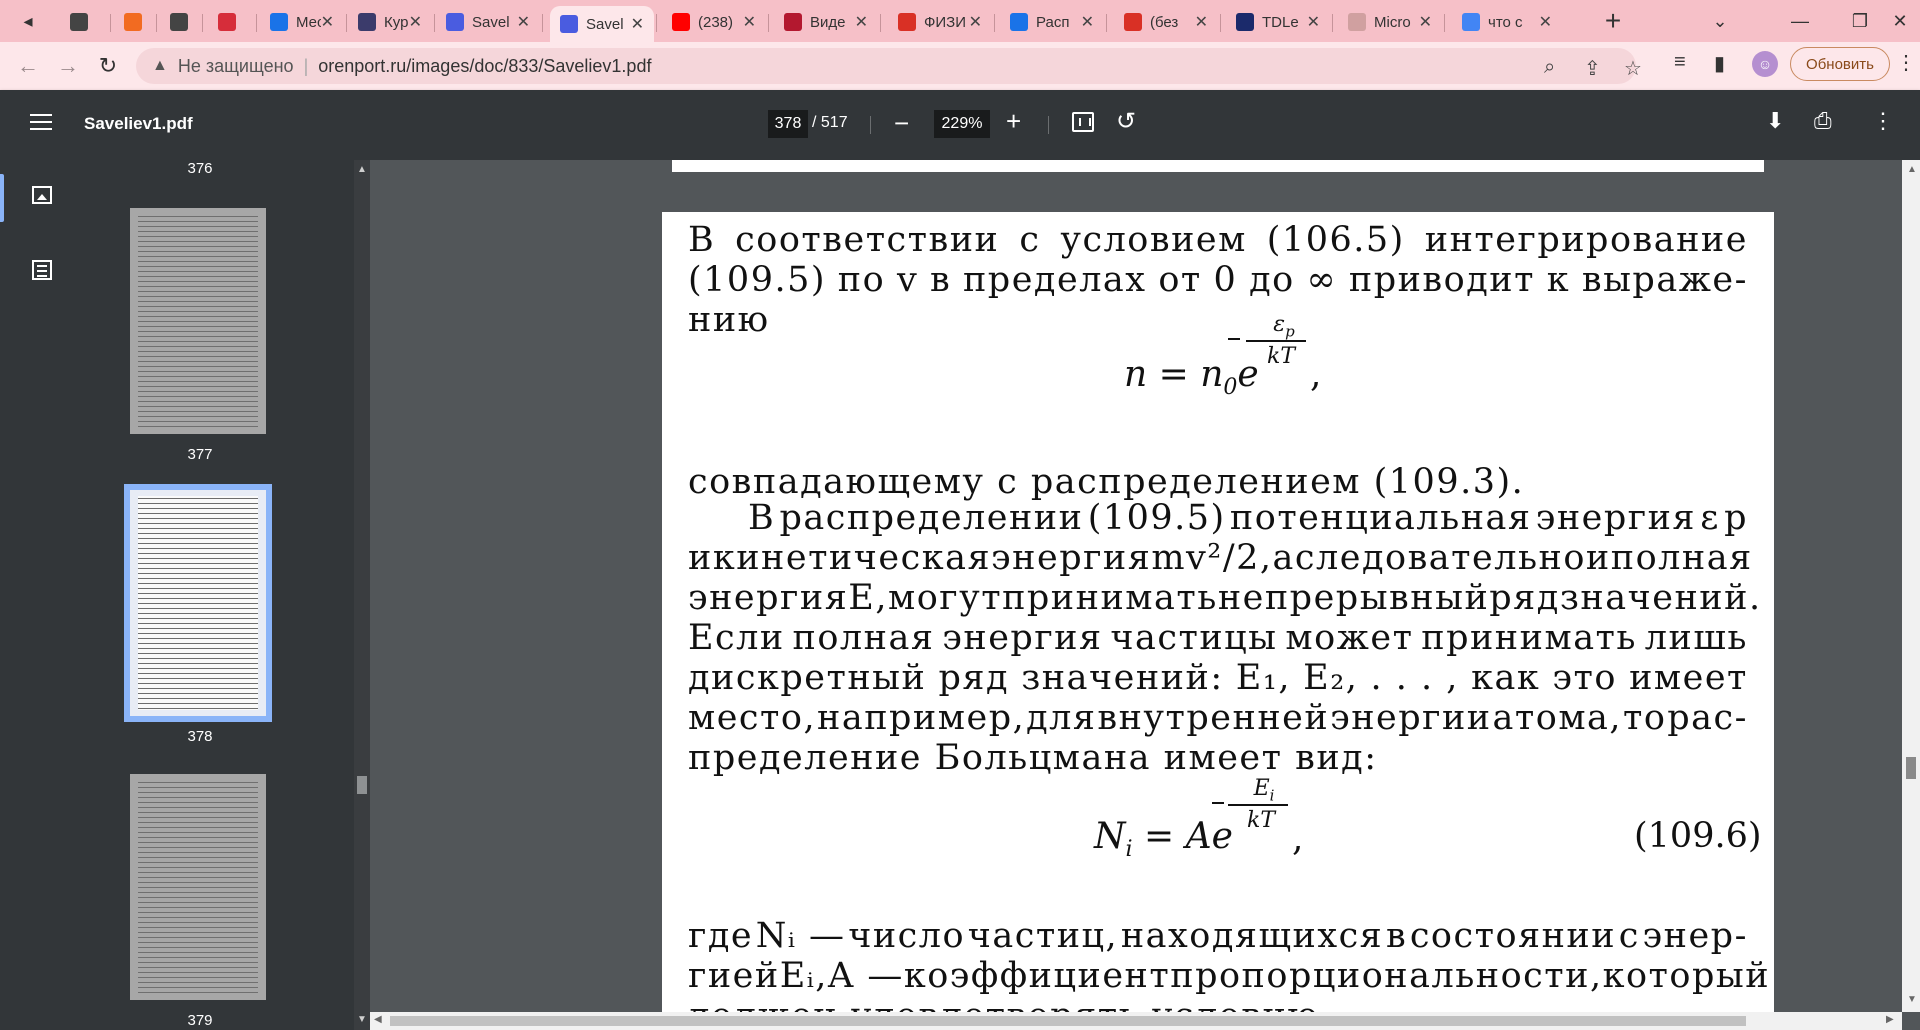 Image resolution: width=1920 pixels, height=1030 pixels. Describe the element at coordinates (907, 280) in the screenshot. I see `word: v` at that location.